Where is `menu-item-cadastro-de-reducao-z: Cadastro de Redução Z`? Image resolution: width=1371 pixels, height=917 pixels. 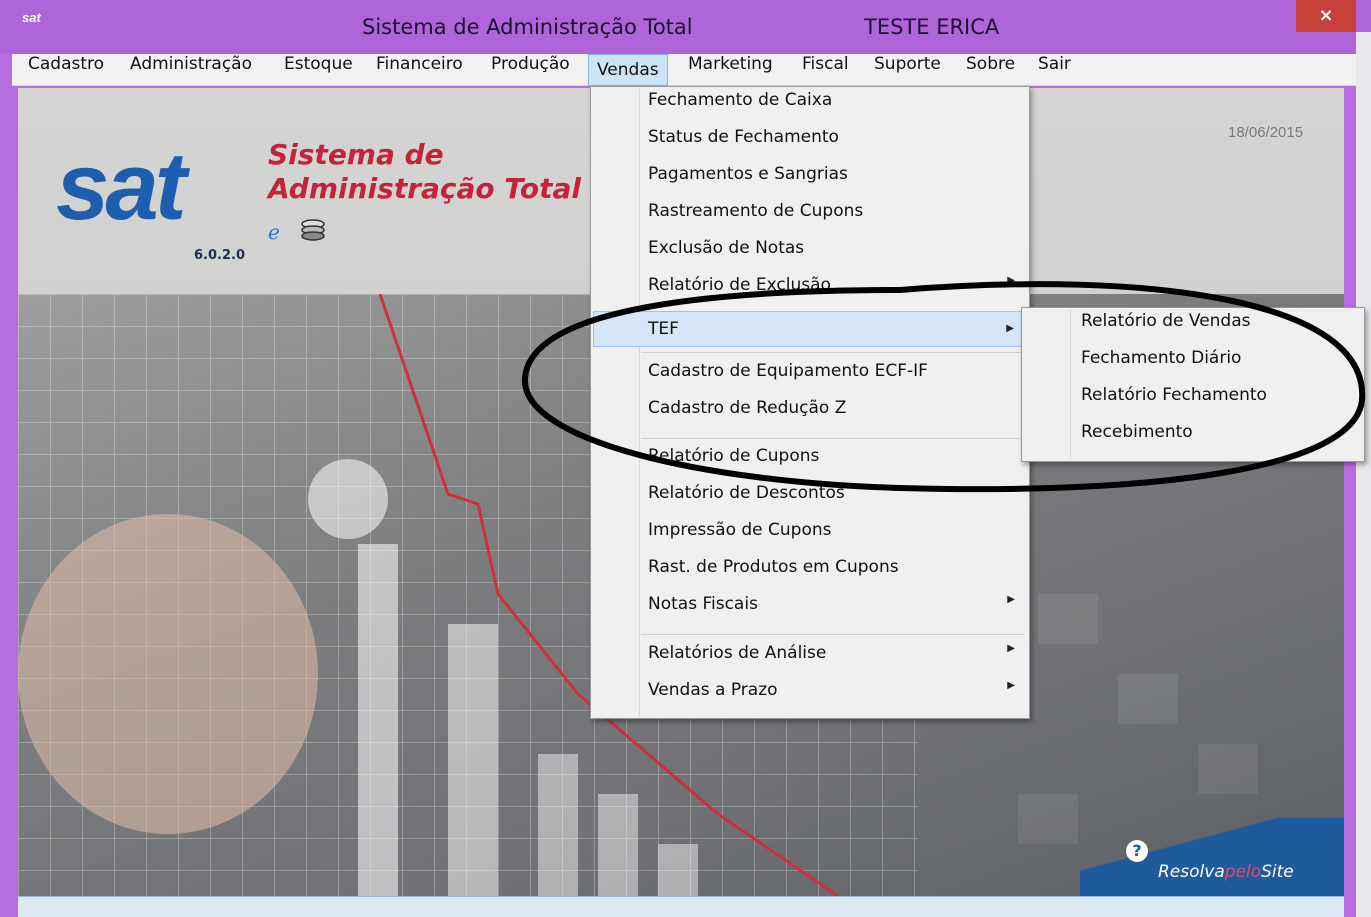
menu-item-cadastro-de-reducao-z: Cadastro de Redução Z is located at coordinates (810, 416).